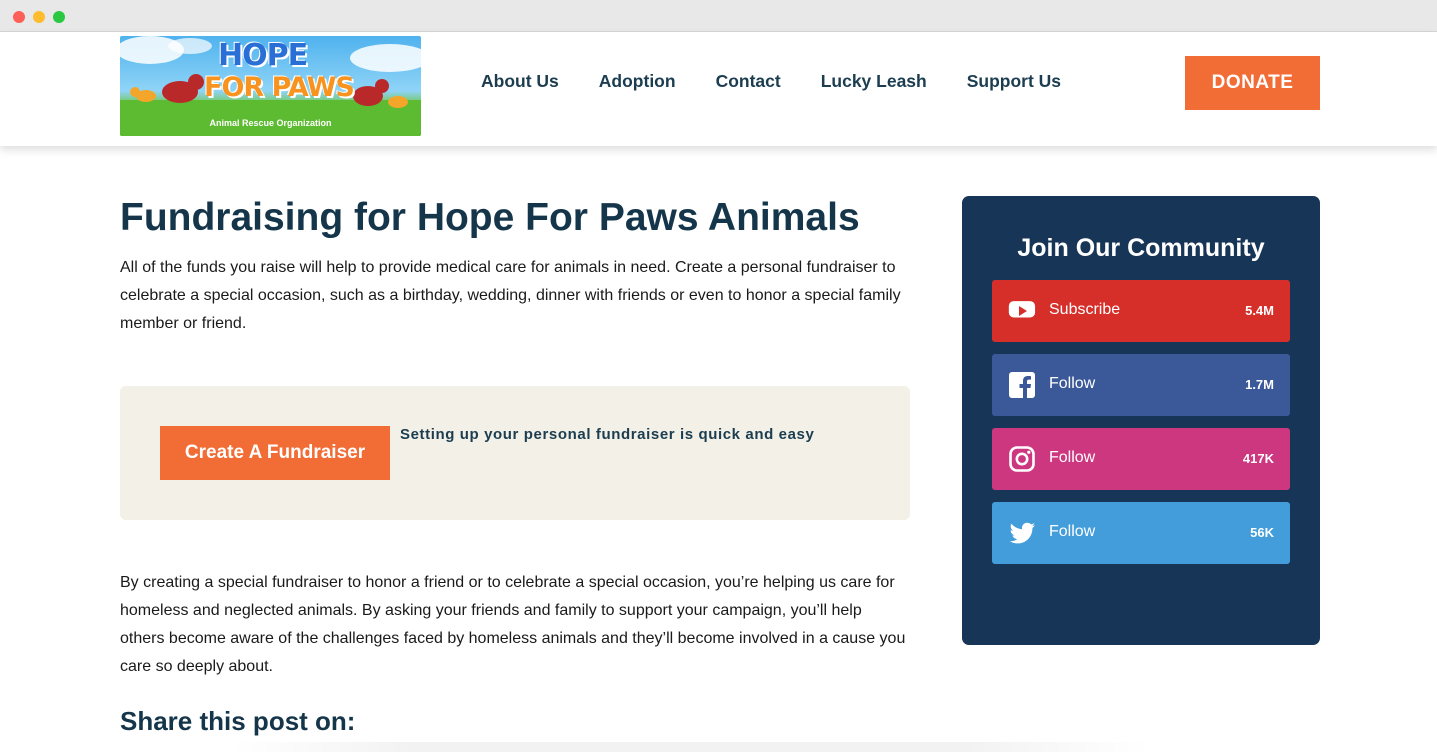 The width and height of the screenshot is (1437, 752). I want to click on logo-tagline: Animal Rescue Organization, so click(270, 123).